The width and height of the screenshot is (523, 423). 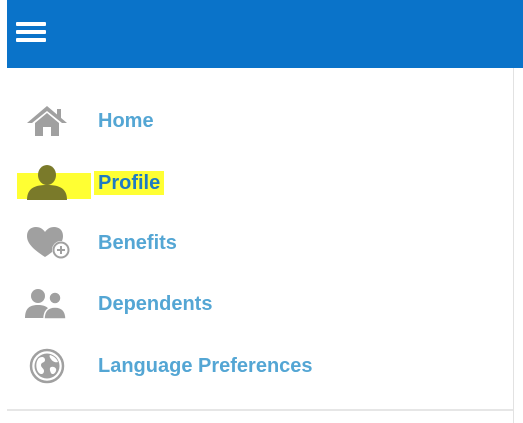 I want to click on globe-icon, so click(x=47, y=366).